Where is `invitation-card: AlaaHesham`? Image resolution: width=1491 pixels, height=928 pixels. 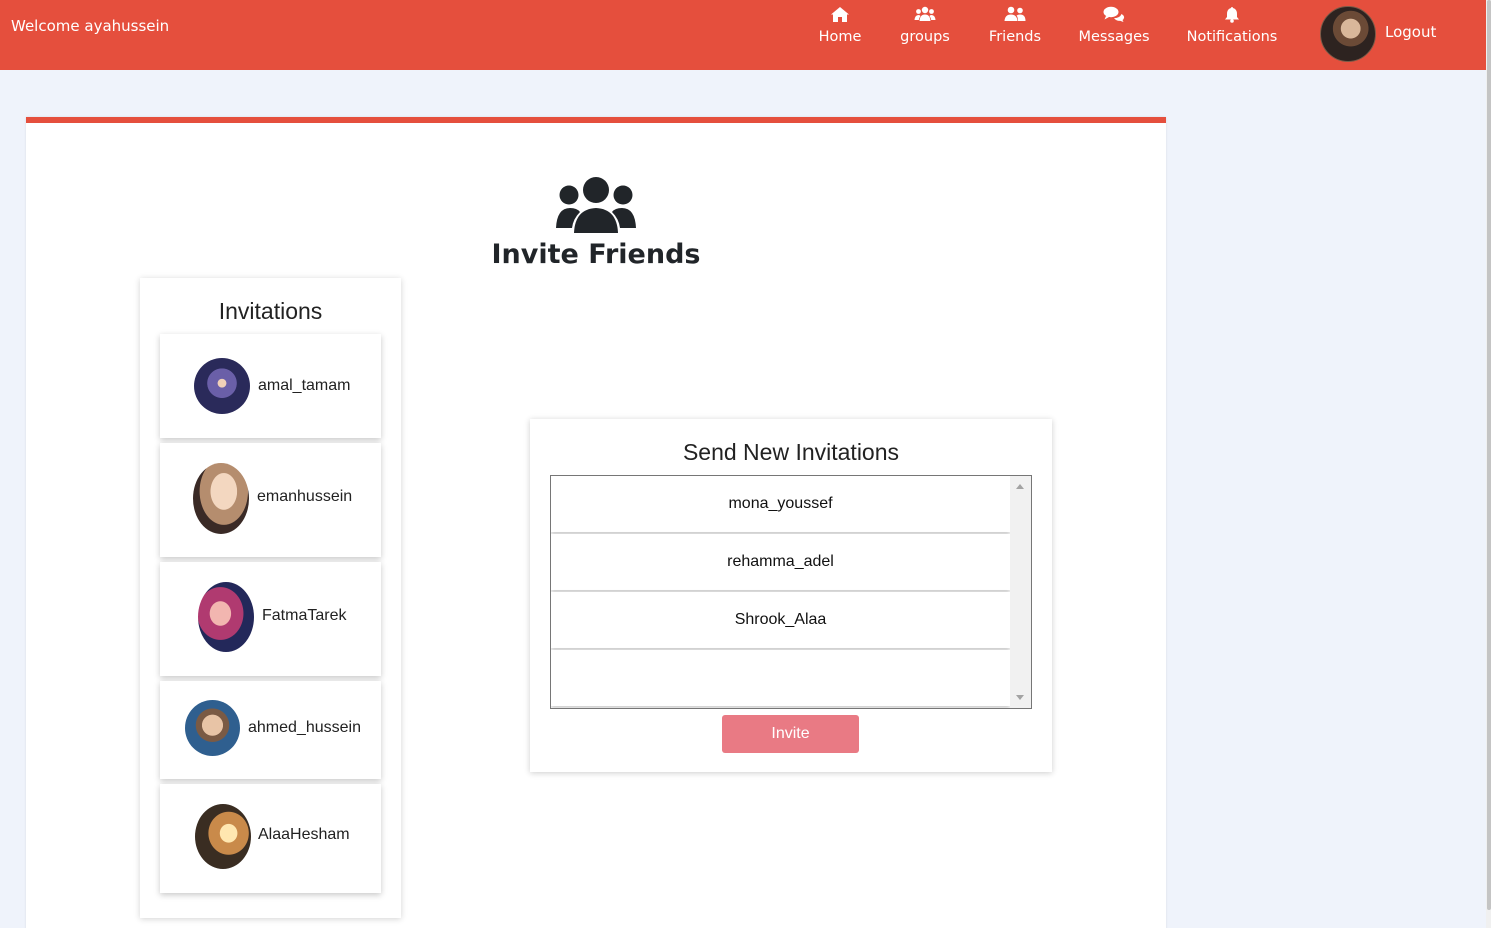 invitation-card: AlaaHesham is located at coordinates (270, 838).